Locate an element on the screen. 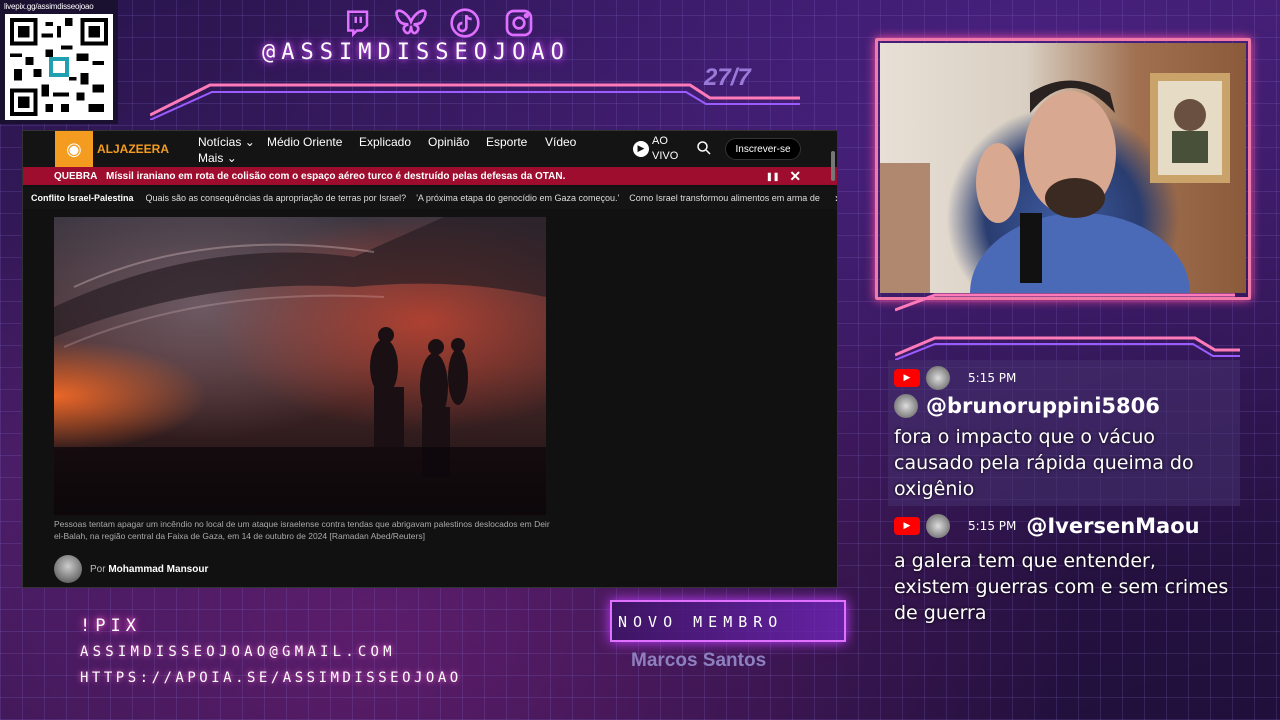 The image size is (1280, 720). qr-code is located at coordinates (59, 67).